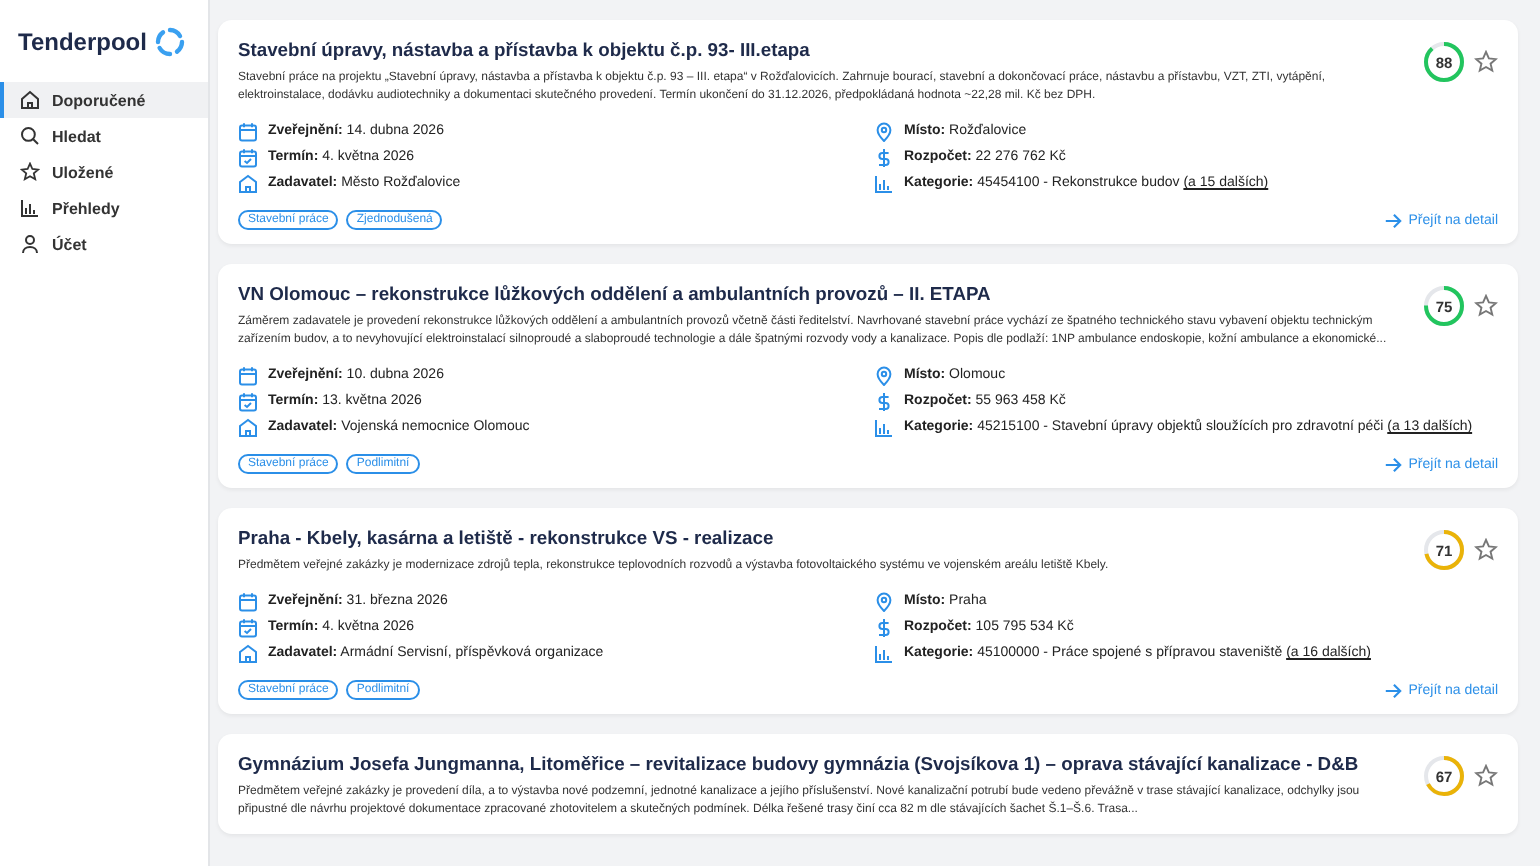  What do you see at coordinates (82, 42) in the screenshot?
I see `logo-text: Tenderpool` at bounding box center [82, 42].